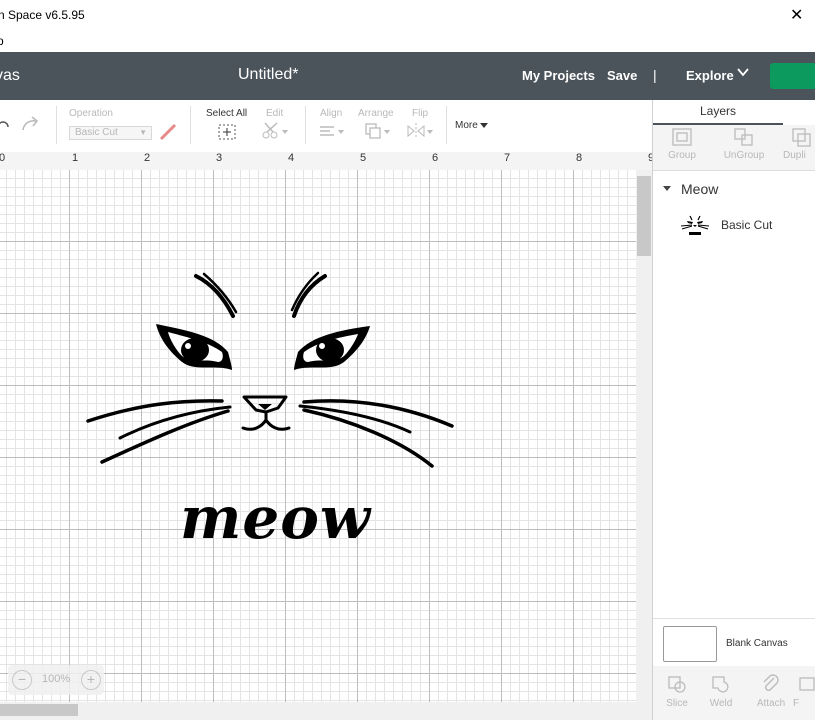 The height and width of the screenshot is (720, 815). Describe the element at coordinates (792, 76) in the screenshot. I see `make-it-button` at that location.